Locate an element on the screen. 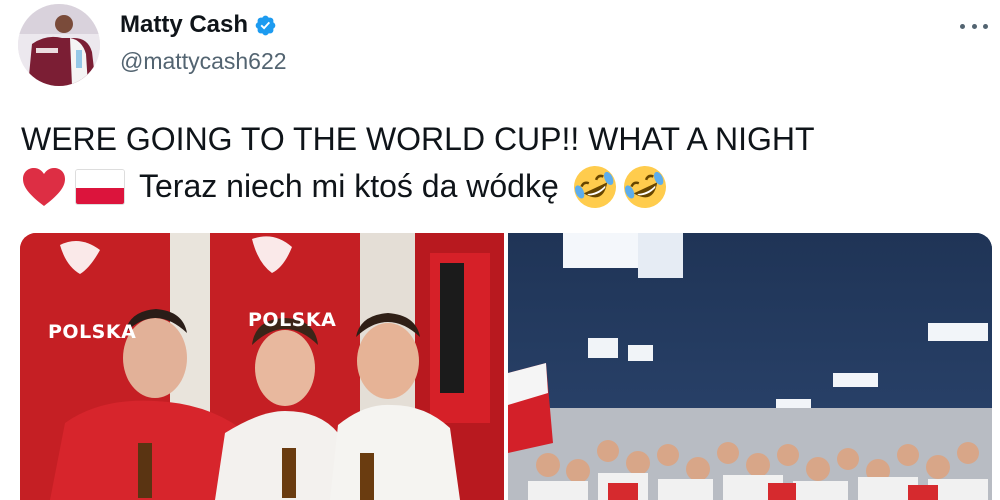 Image resolution: width=1000 pixels, height=500 pixels. author-display-name: Matty Cash is located at coordinates (184, 25).